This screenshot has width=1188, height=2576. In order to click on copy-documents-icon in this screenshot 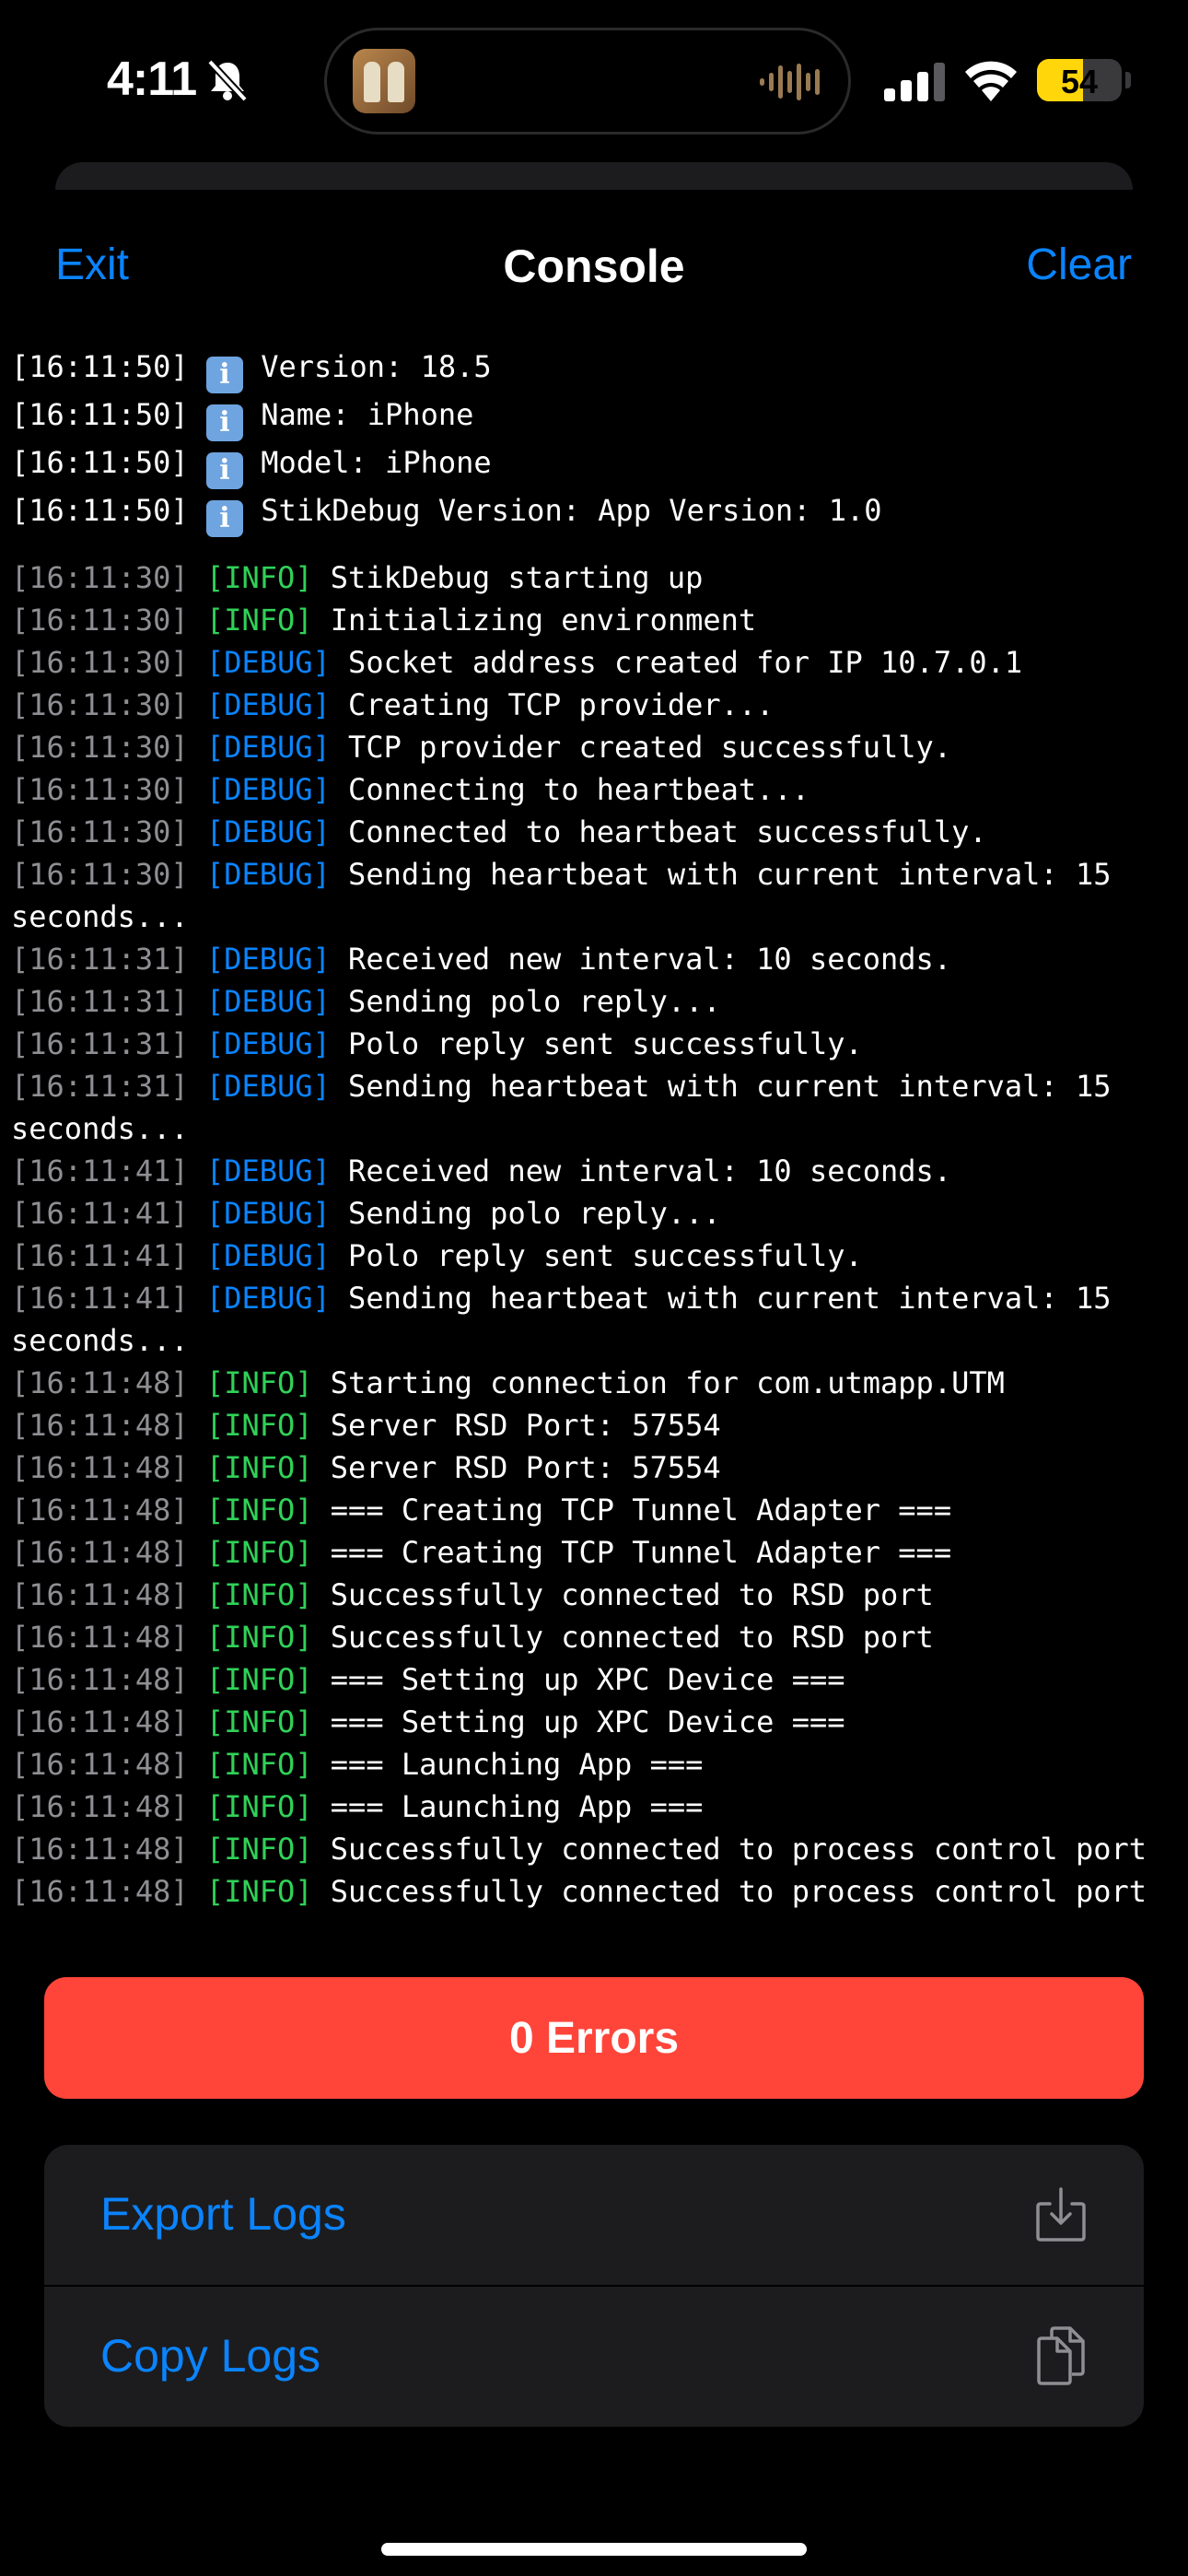, I will do `click(1061, 2355)`.